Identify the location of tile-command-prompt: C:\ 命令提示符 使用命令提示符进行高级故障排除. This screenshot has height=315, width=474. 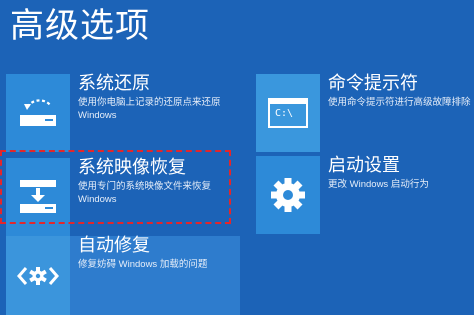
(365, 112).